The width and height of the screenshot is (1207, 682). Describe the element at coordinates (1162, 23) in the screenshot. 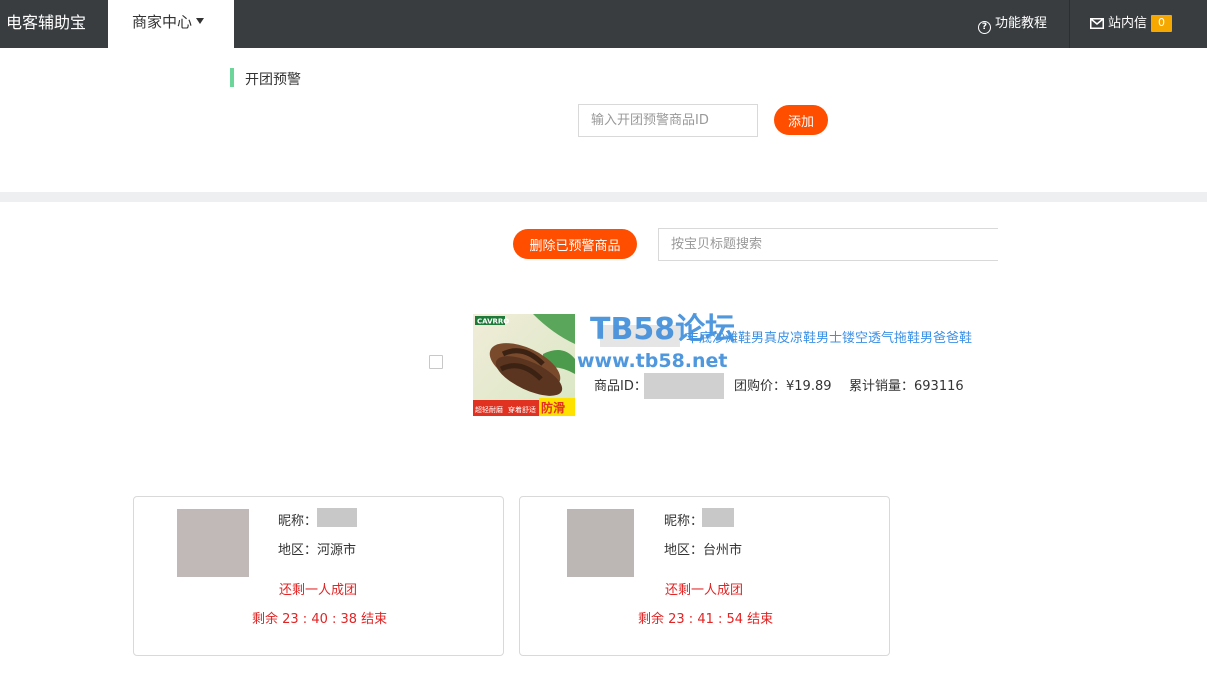

I see `message-count-badge: 0` at that location.